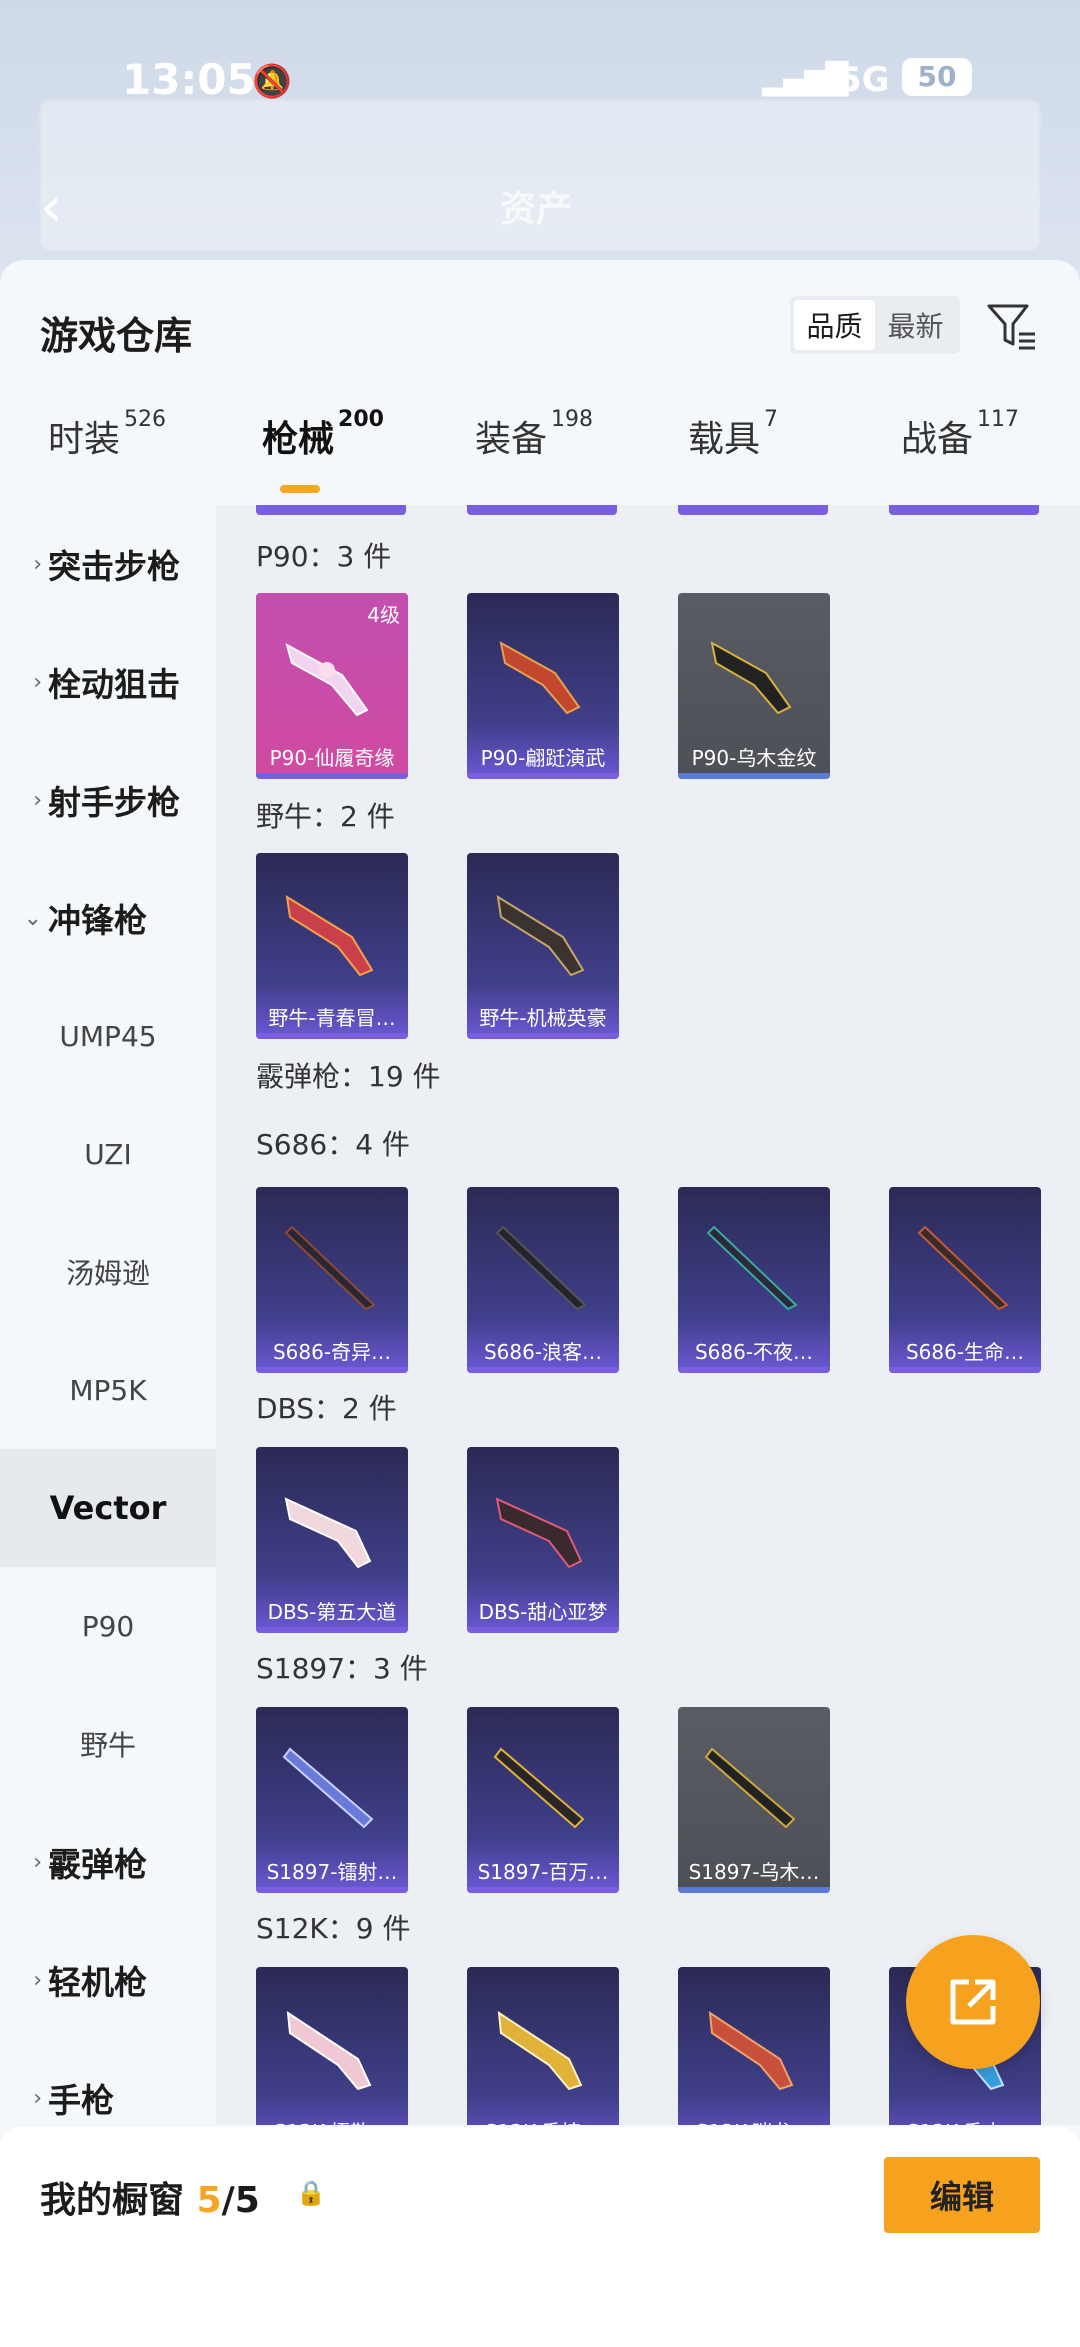  What do you see at coordinates (108, 1744) in the screenshot?
I see `sidebar-sub-bizon: 野牛` at bounding box center [108, 1744].